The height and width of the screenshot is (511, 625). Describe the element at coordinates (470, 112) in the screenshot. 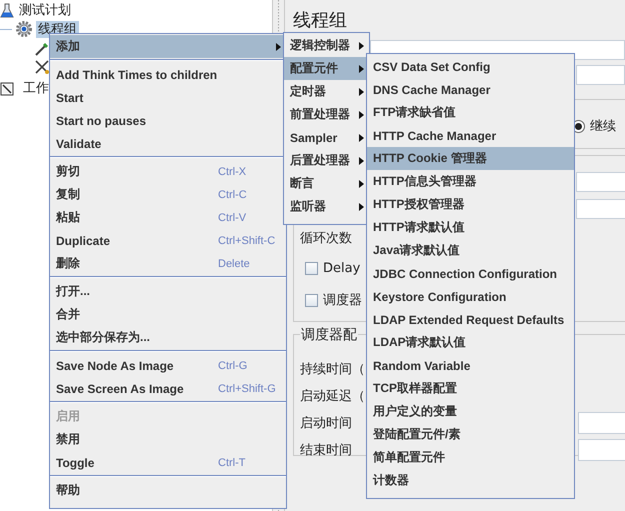

I see `menu-item: FTP请求缺省值` at that location.